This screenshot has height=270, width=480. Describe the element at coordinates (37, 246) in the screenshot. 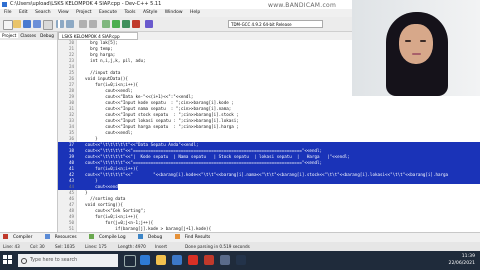

I see `status-col: Col: 30` at that location.